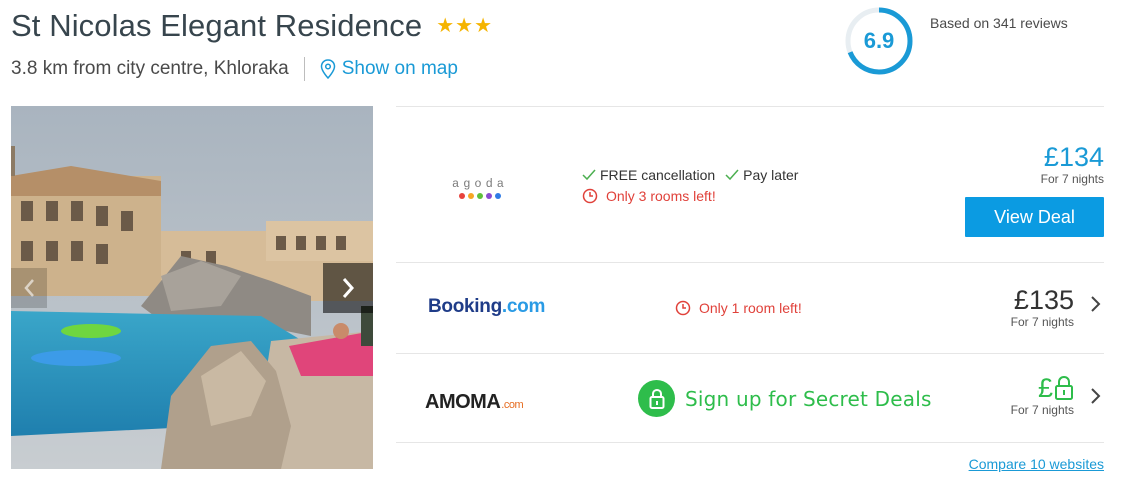 This screenshot has width=1126, height=478. I want to click on hotel-title-row: St Nicolas Elegant Residence ★ ★ ★, so click(251, 26).